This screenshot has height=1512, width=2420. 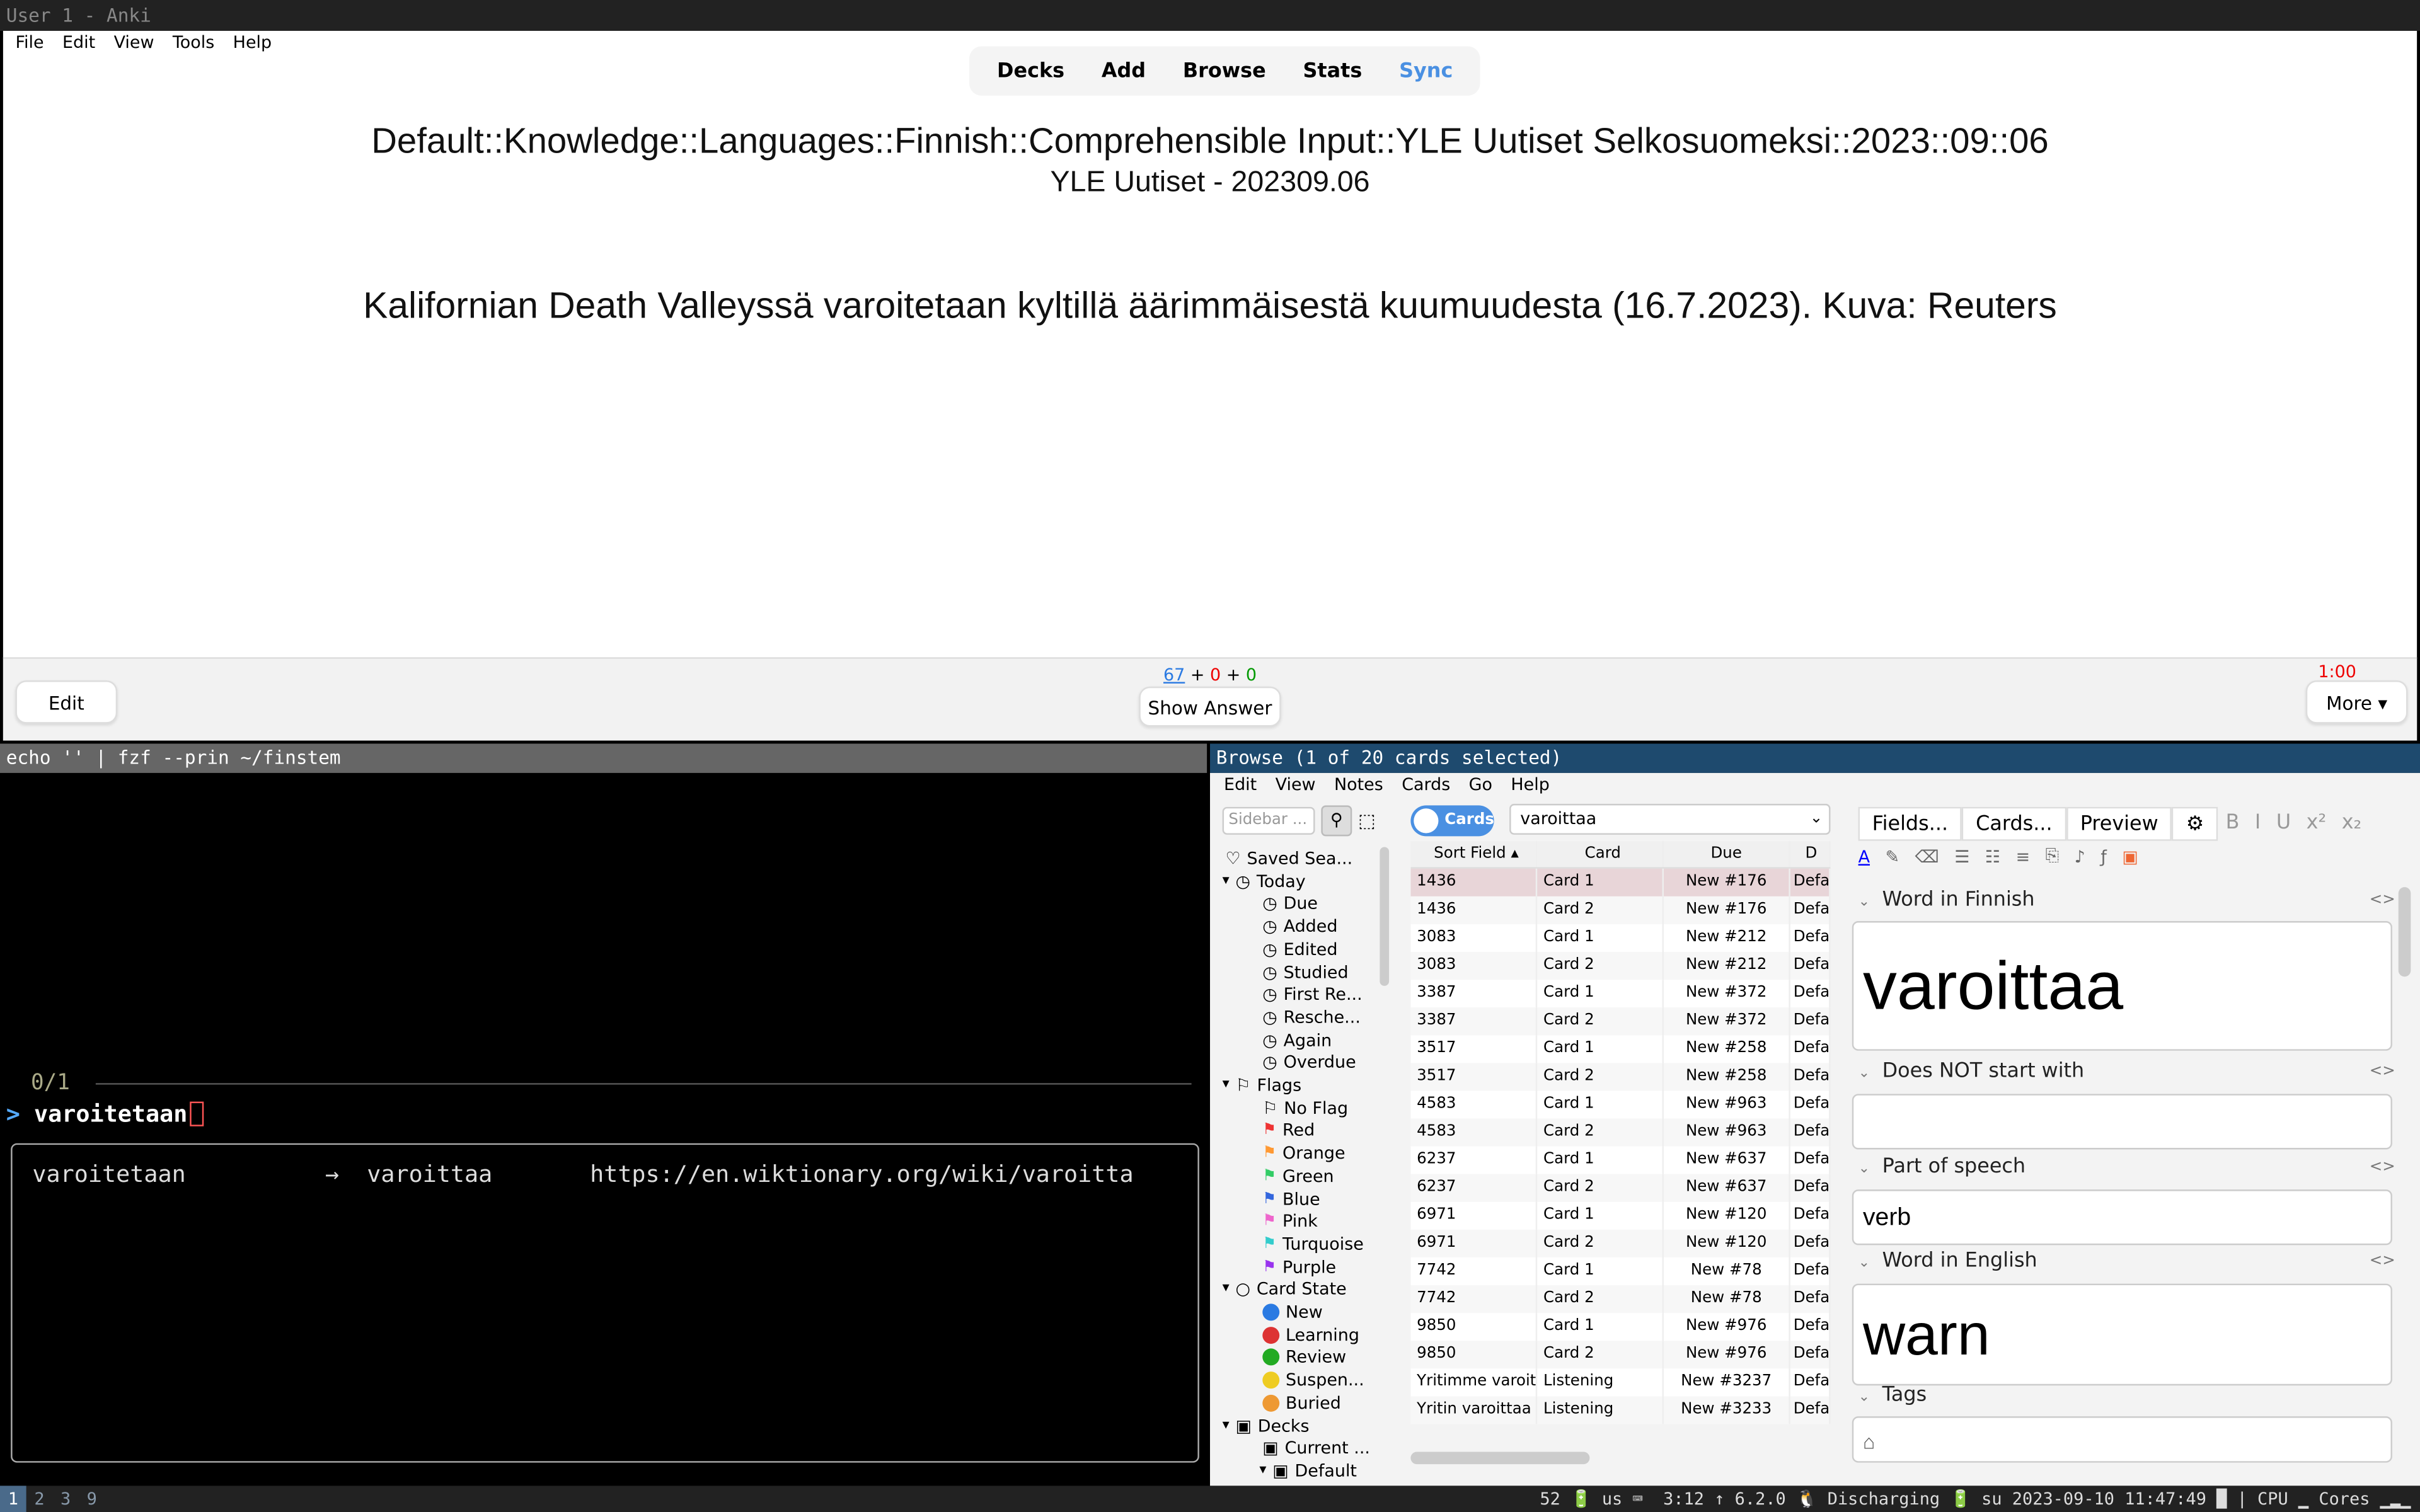 What do you see at coordinates (1304, 1357) in the screenshot?
I see `sidebar-item: Review` at bounding box center [1304, 1357].